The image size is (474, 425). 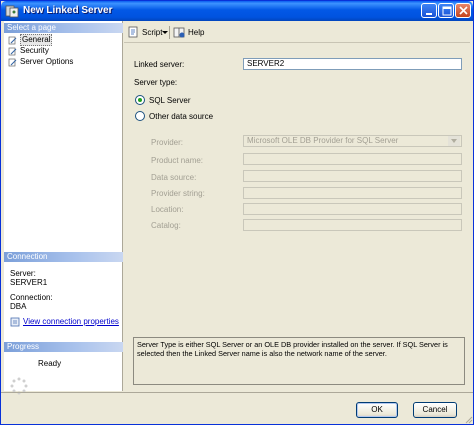 I want to click on server-type-label: Server type:, so click(x=156, y=82).